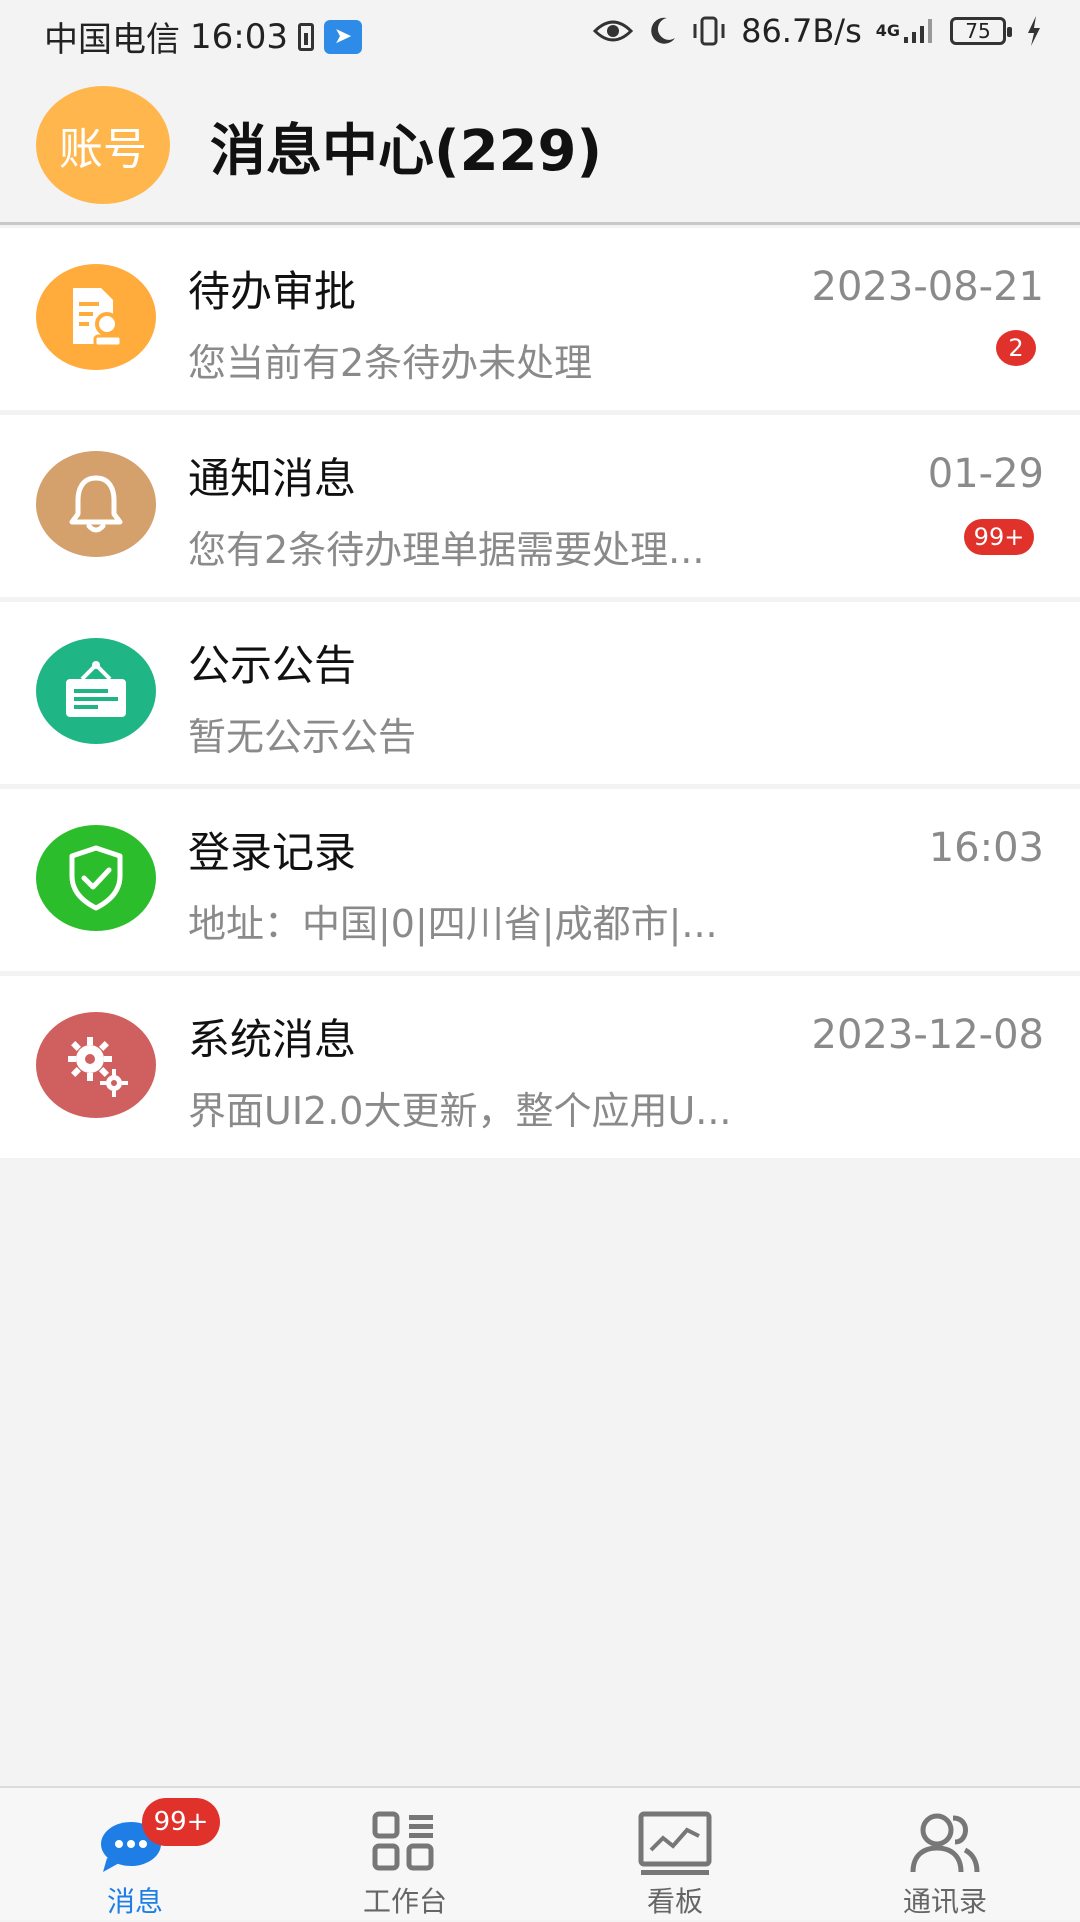 The width and height of the screenshot is (1080, 1922). What do you see at coordinates (674, 1901) in the screenshot?
I see `nav-label: 看板` at bounding box center [674, 1901].